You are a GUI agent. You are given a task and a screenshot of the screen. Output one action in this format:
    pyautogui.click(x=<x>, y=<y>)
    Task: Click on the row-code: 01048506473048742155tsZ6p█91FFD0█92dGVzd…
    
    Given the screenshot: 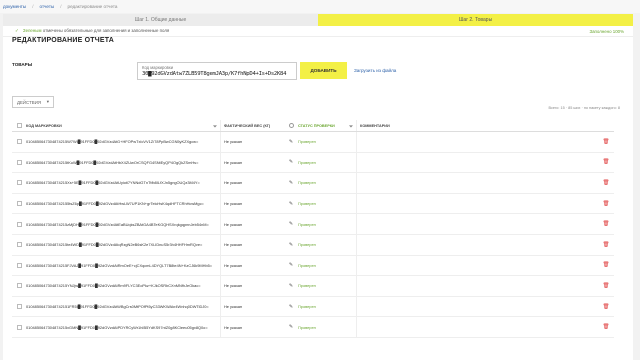 What is the action you would take?
    pyautogui.click(x=115, y=204)
    